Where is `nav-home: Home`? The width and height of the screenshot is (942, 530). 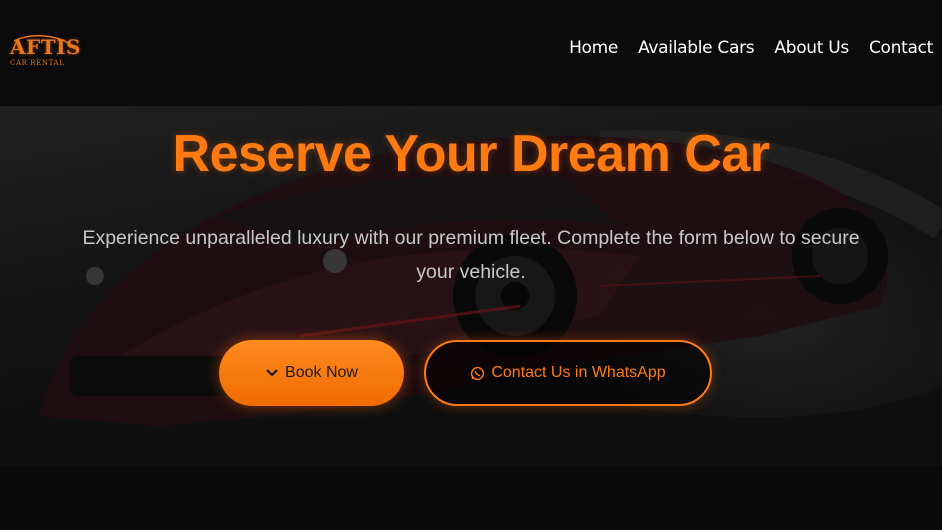 nav-home: Home is located at coordinates (593, 48).